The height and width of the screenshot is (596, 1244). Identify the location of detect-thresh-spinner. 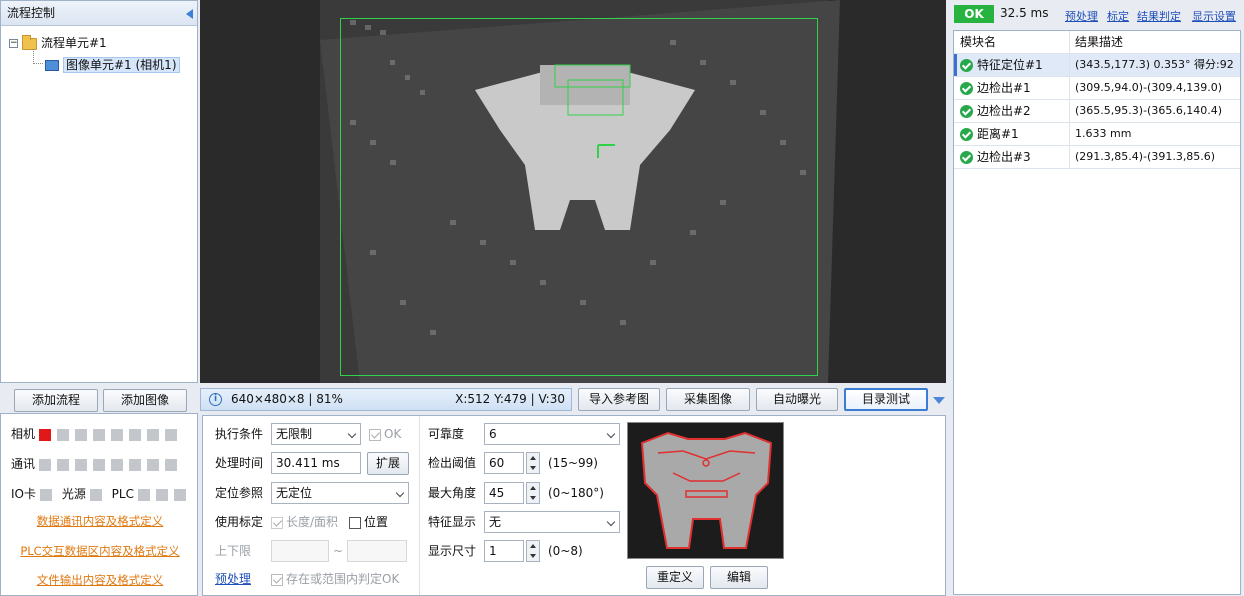
(533, 463).